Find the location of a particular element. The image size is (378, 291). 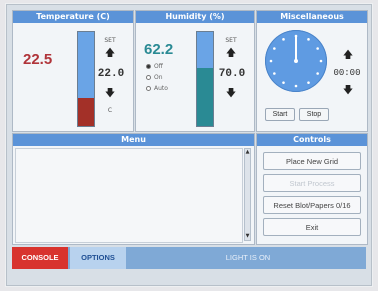

temperature-setpoint-label: SET is located at coordinates (110, 40).